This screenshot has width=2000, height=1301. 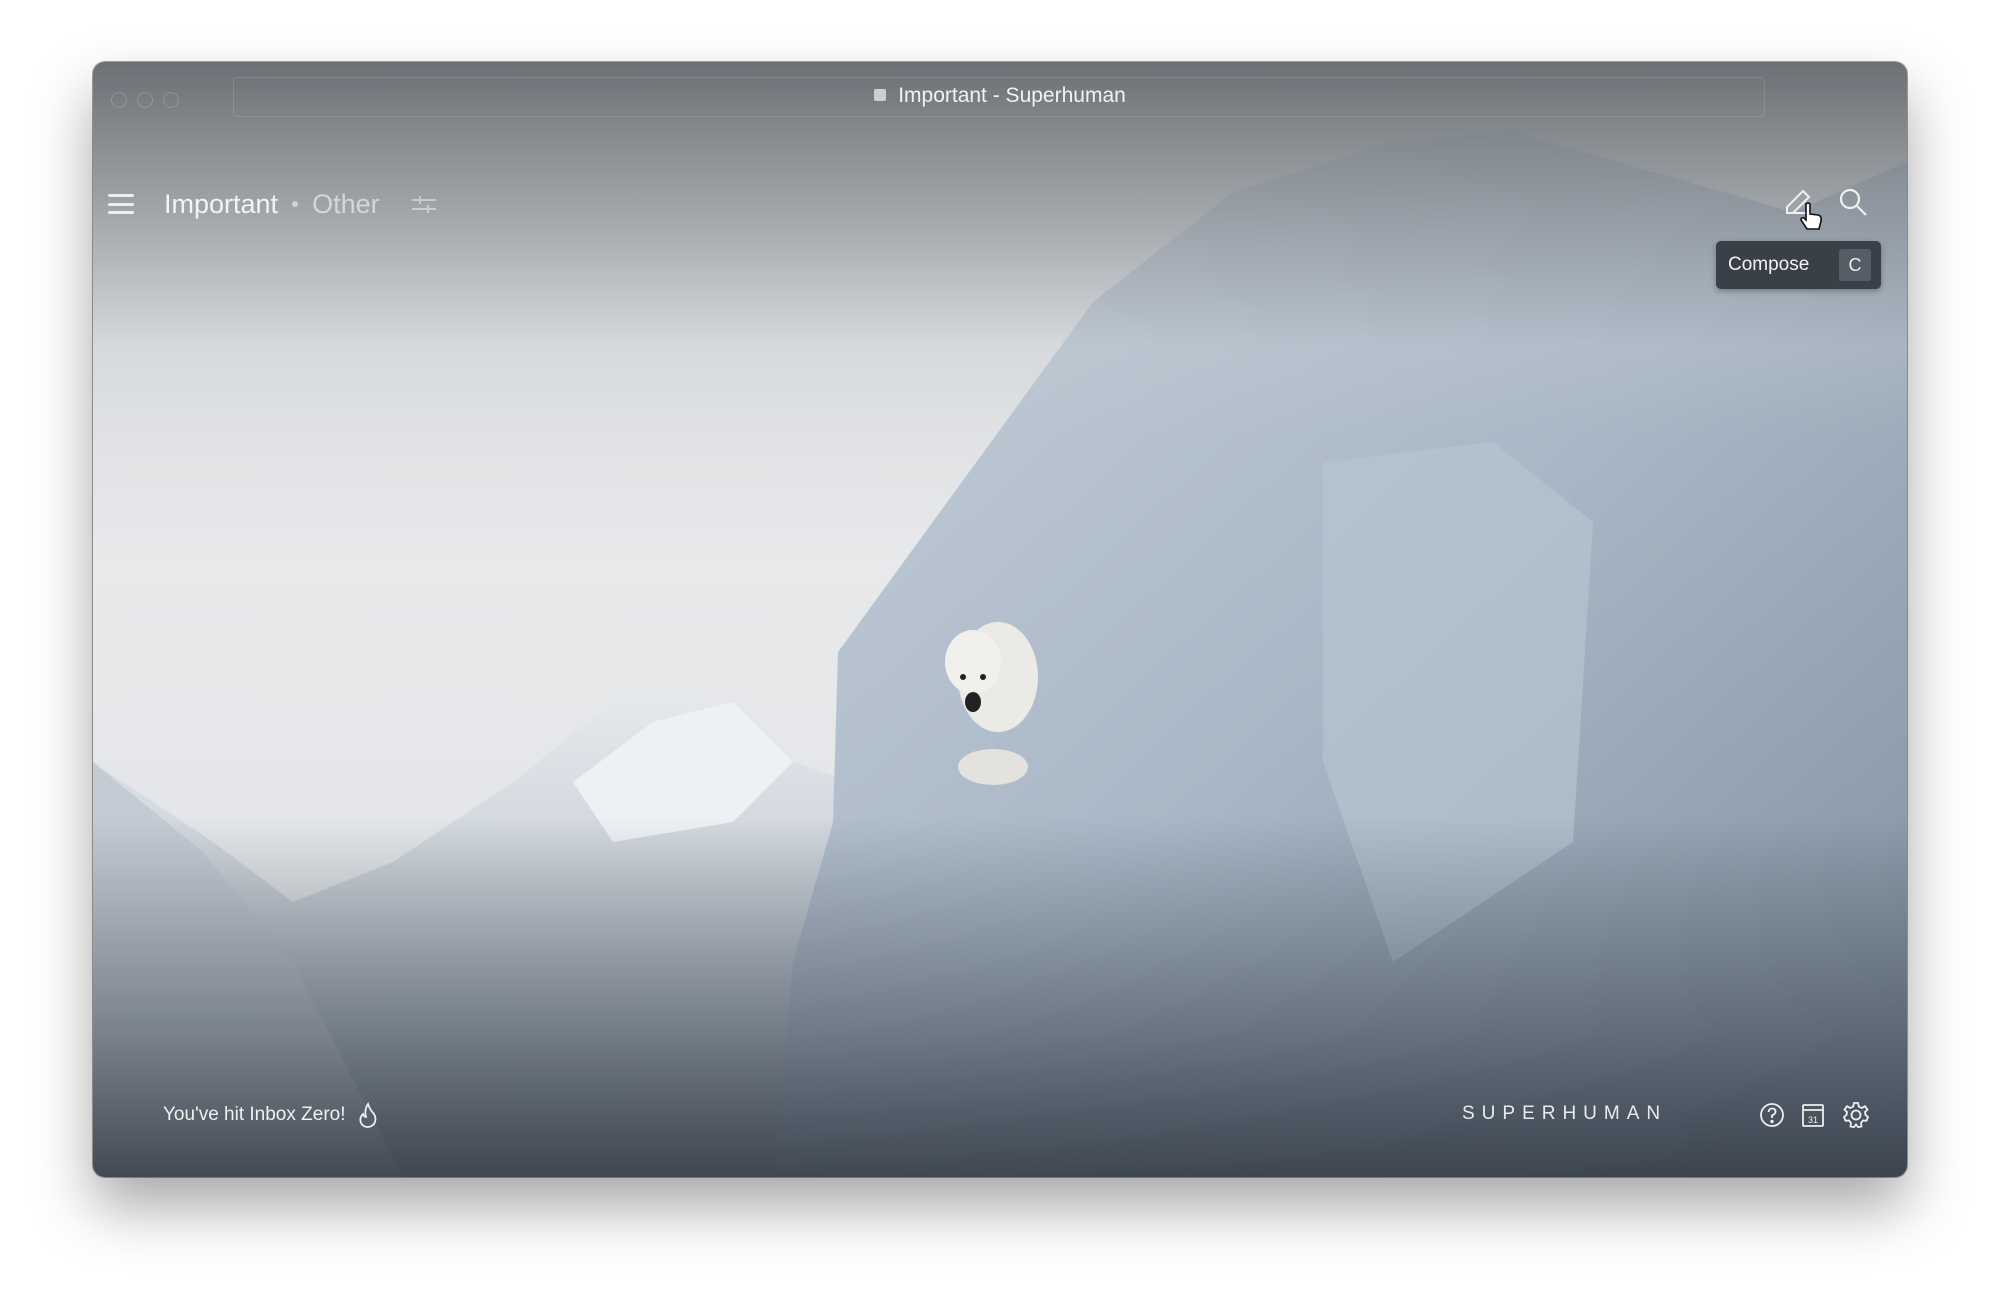 What do you see at coordinates (367, 1115) in the screenshot?
I see `flame-icon` at bounding box center [367, 1115].